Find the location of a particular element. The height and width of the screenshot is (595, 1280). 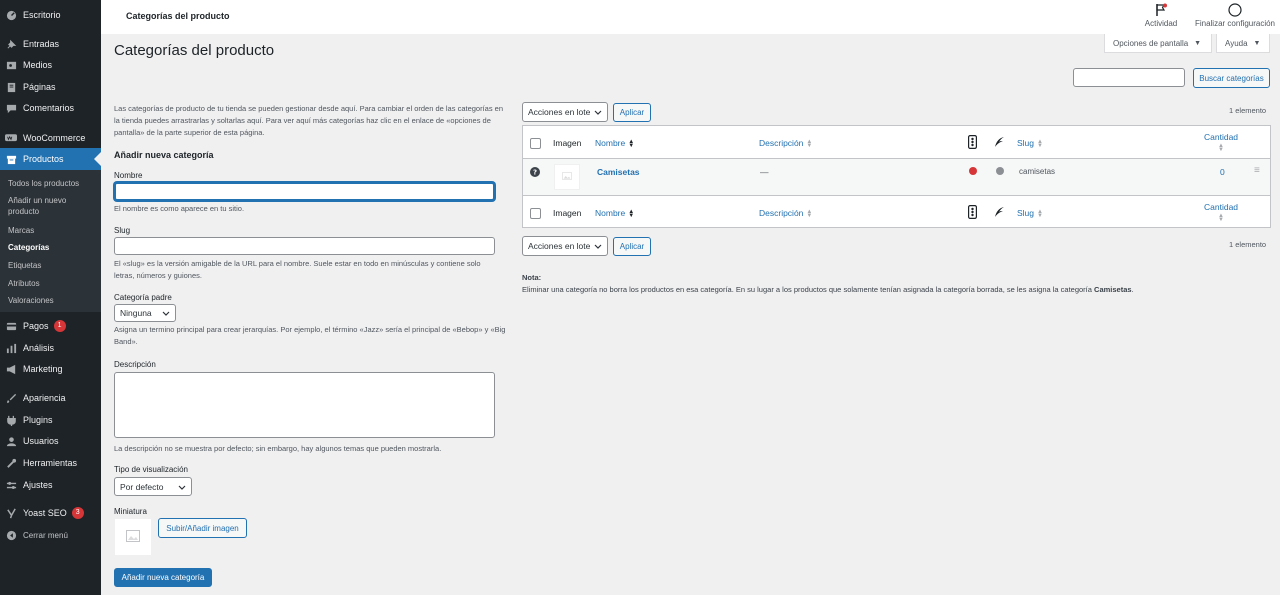

submenu-categorias: Categorías is located at coordinates (53, 247).